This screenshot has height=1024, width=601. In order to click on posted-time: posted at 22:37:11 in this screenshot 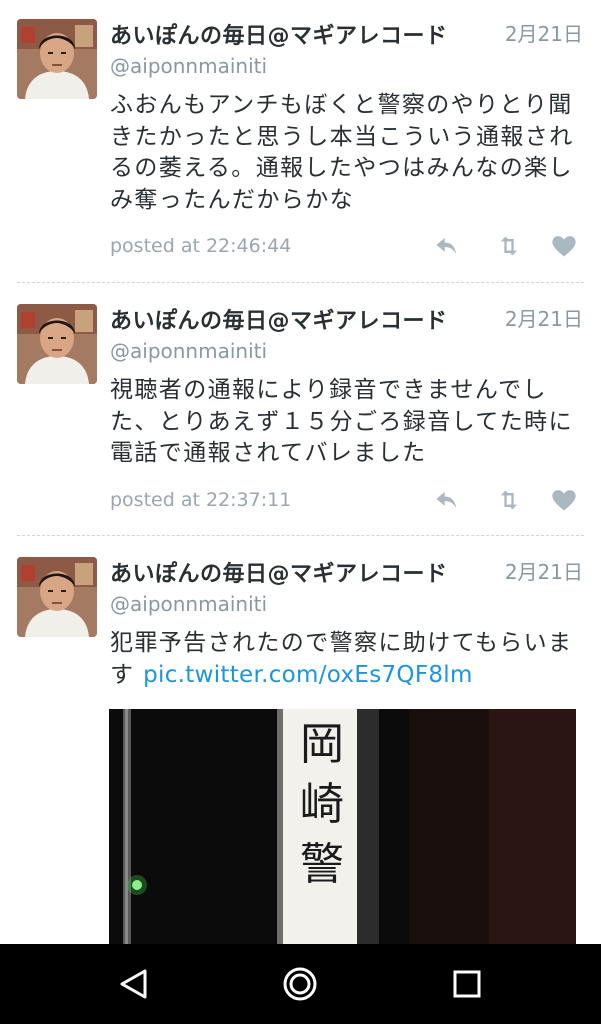, I will do `click(201, 500)`.